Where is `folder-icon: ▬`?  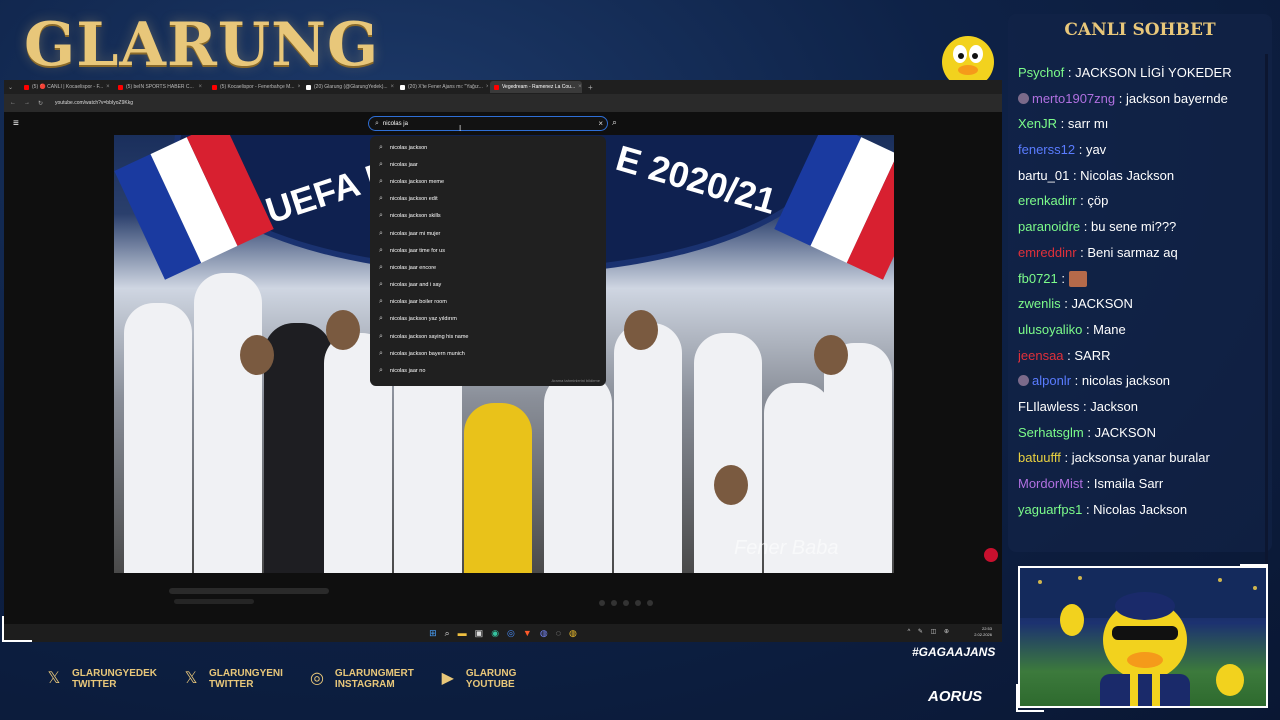
folder-icon: ▬ is located at coordinates (462, 633).